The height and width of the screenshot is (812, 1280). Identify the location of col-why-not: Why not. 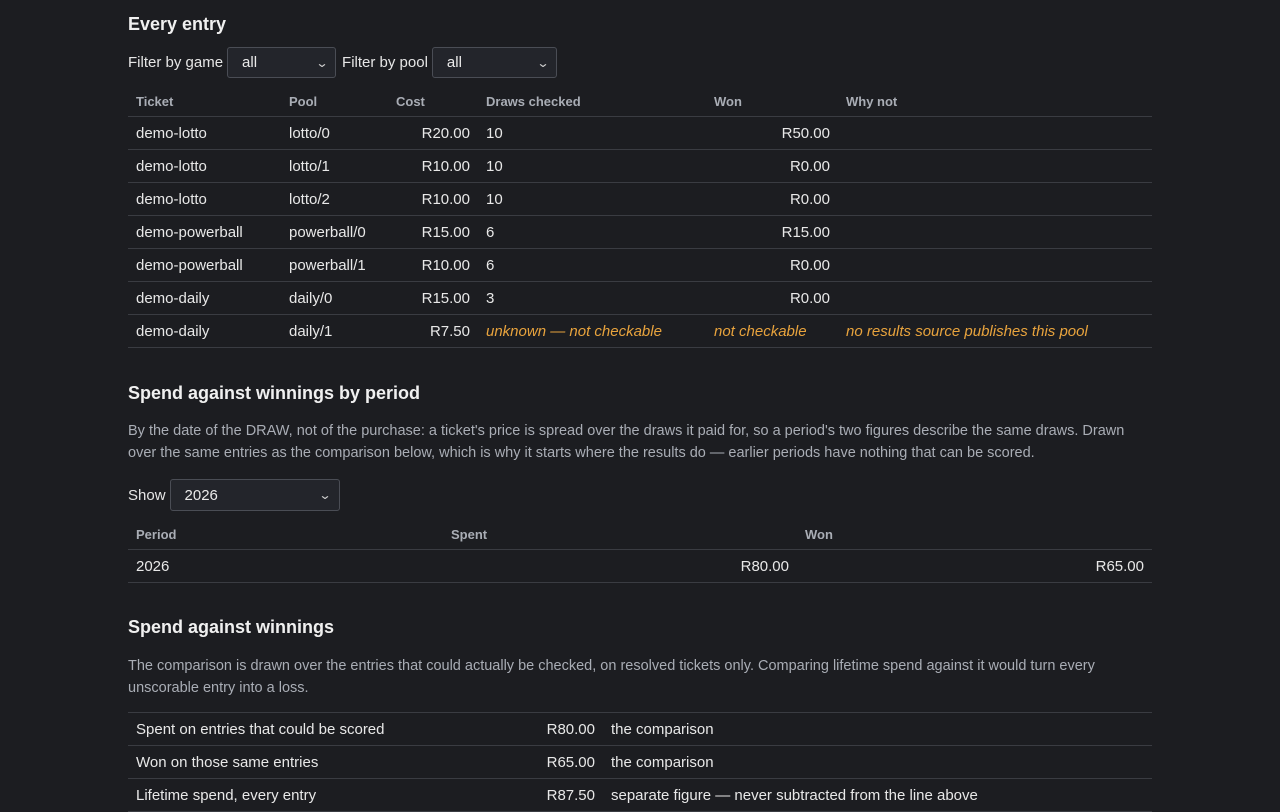
(995, 101).